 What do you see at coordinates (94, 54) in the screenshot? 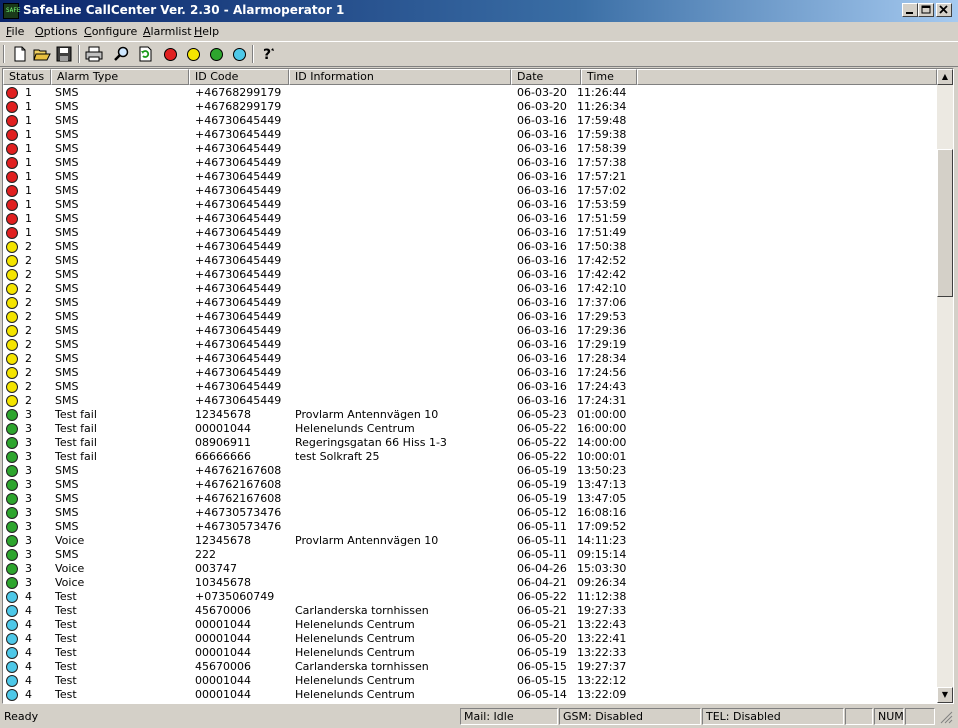
I see `print-icon` at bounding box center [94, 54].